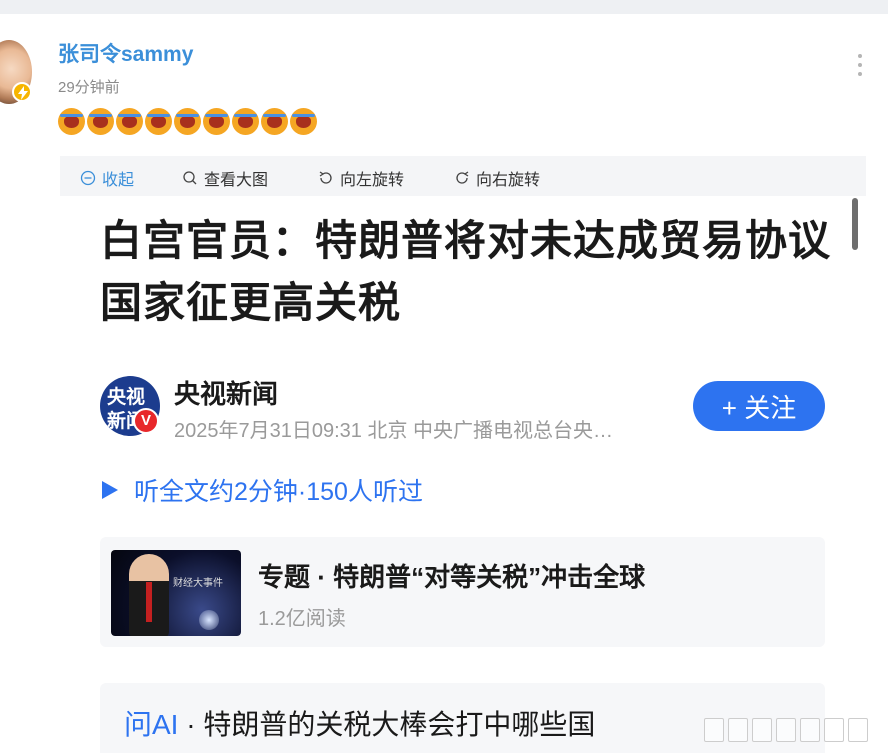  I want to click on image-toolbar: 收起 查看大图 向左旋转 向右旋转, so click(463, 176).